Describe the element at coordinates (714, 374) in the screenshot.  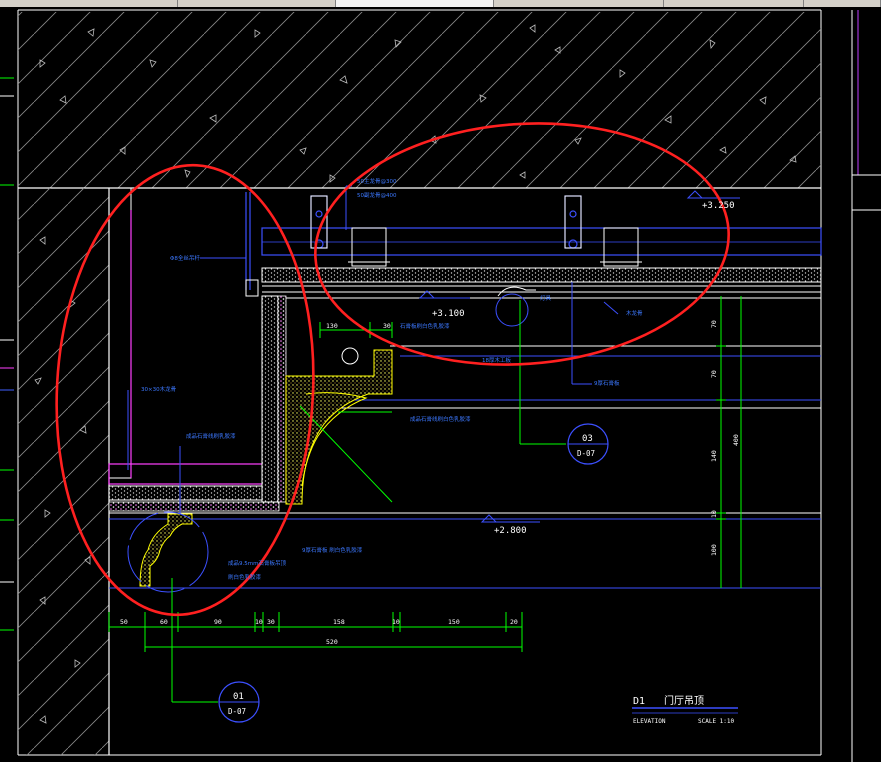
I see `dim-right-2: 70` at that location.